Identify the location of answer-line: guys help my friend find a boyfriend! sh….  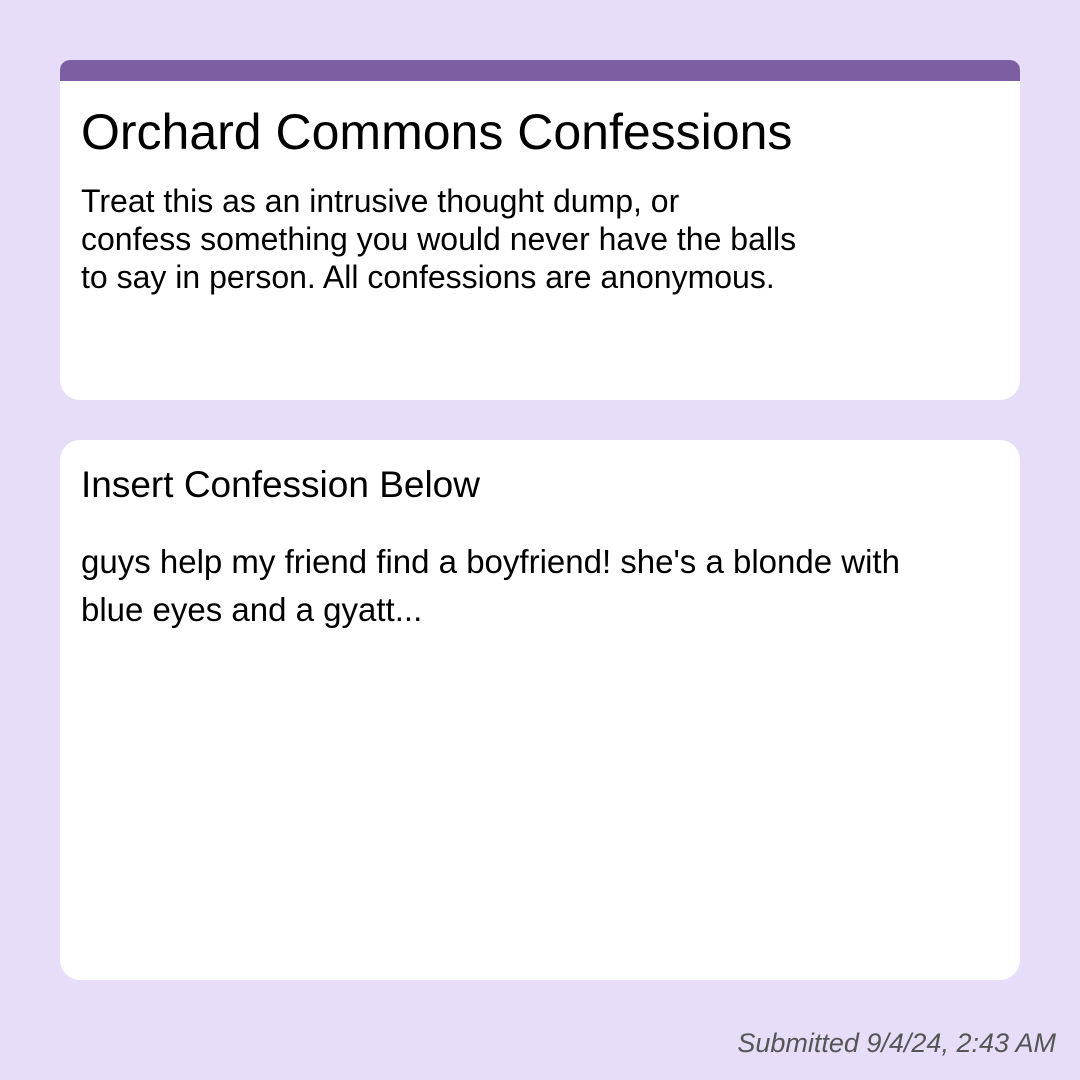
(490, 561).